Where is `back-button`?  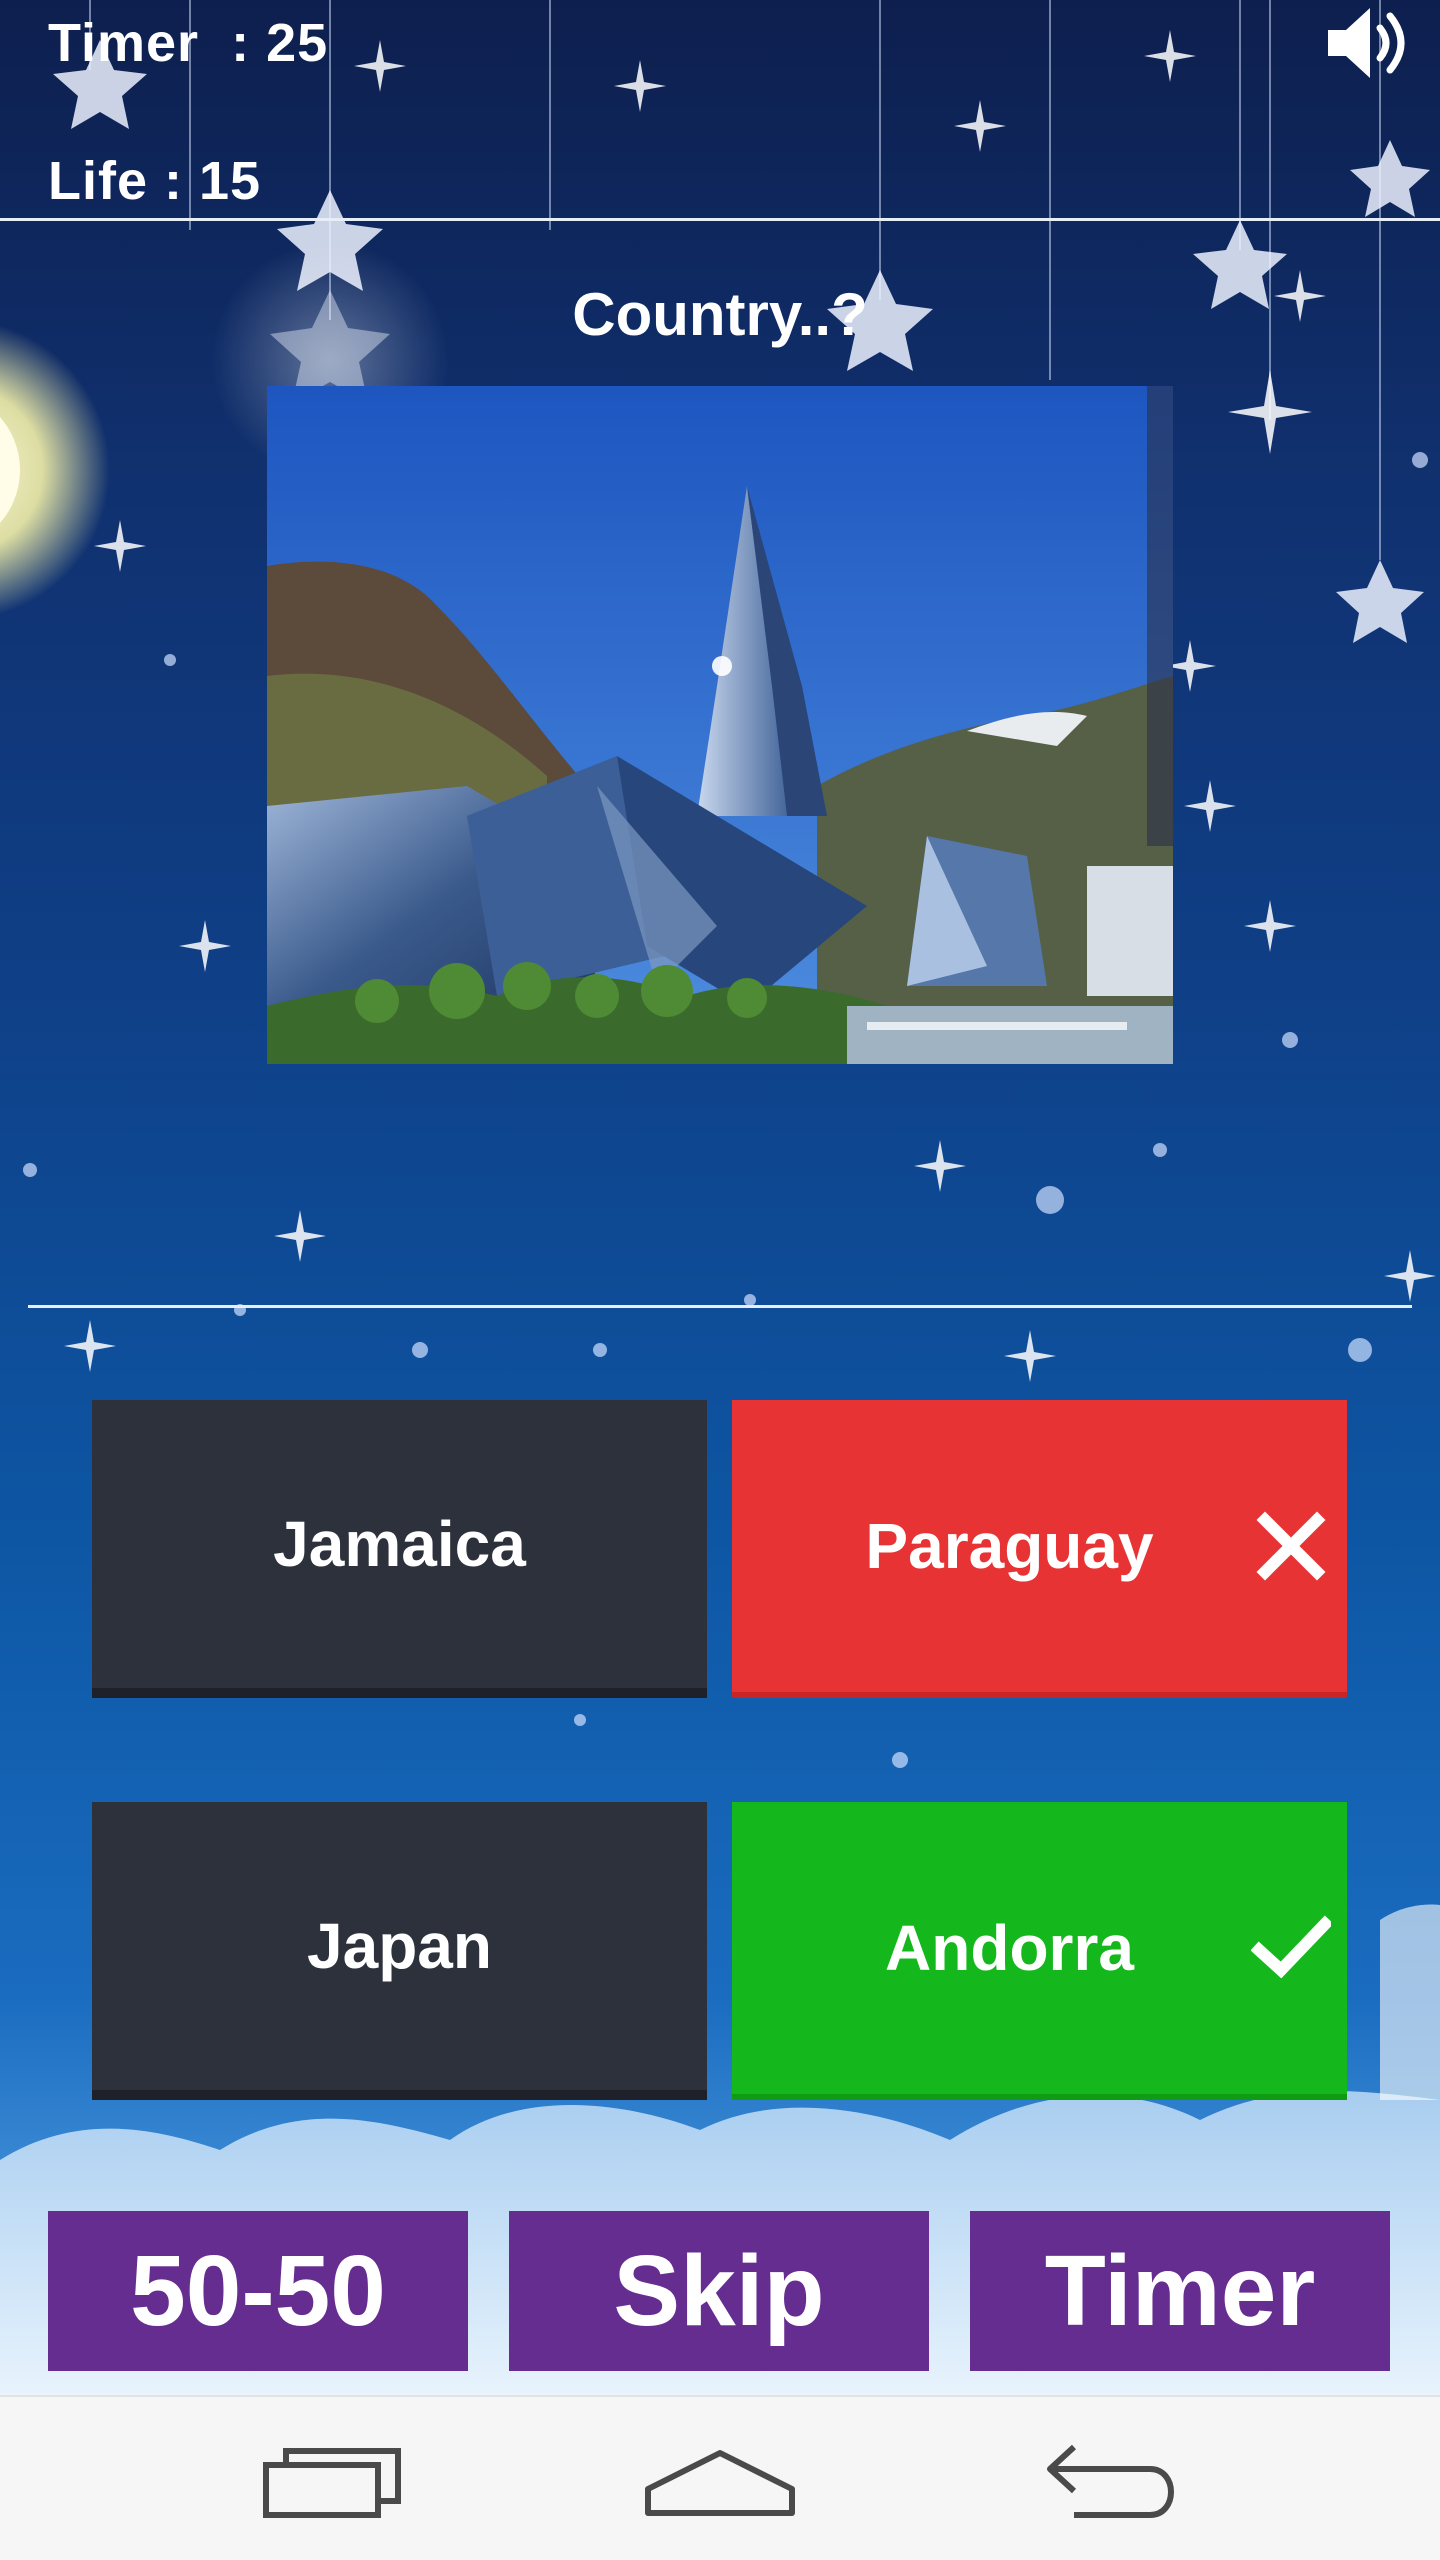 back-button is located at coordinates (1110, 2477).